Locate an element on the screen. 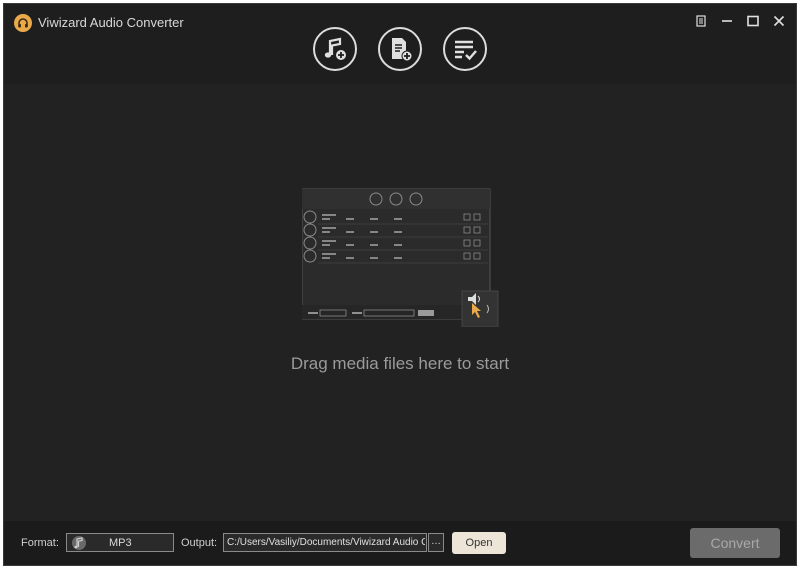 Image resolution: width=800 pixels, height=569 pixels. menu-icon is located at coordinates (701, 21).